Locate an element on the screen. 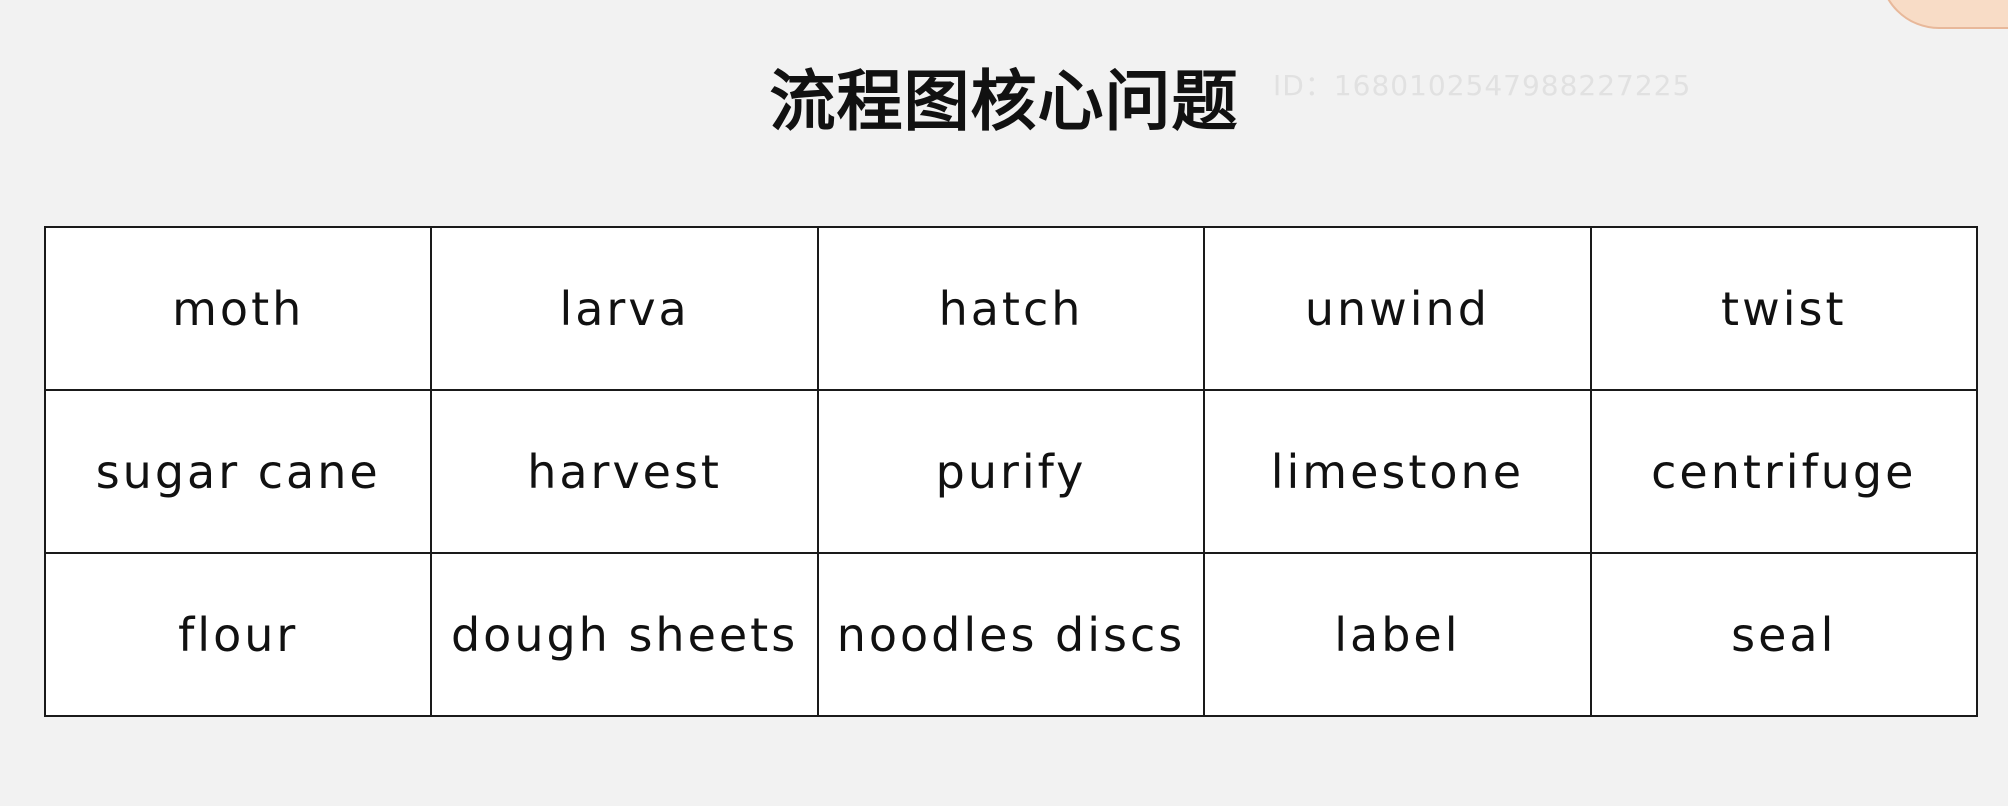  table-cell: moth is located at coordinates (238, 308).